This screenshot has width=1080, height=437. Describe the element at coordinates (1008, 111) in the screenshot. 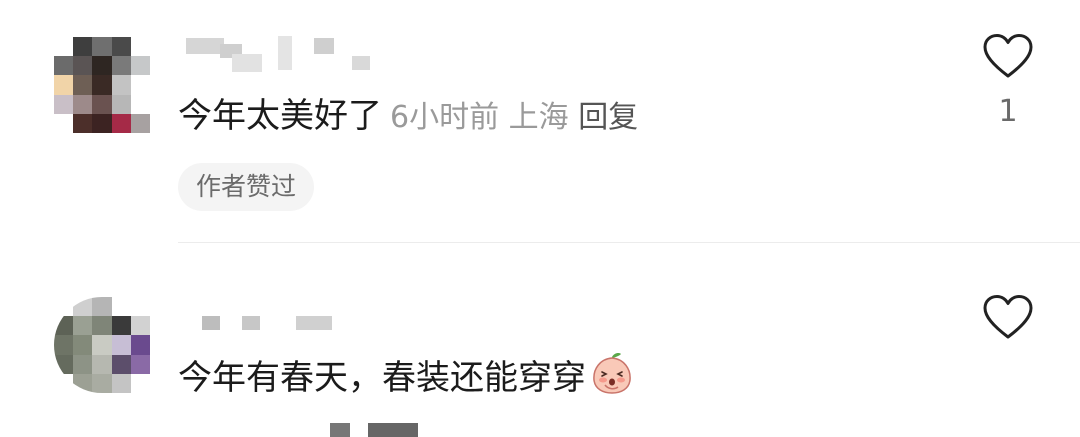

I see `like-count: 1` at that location.